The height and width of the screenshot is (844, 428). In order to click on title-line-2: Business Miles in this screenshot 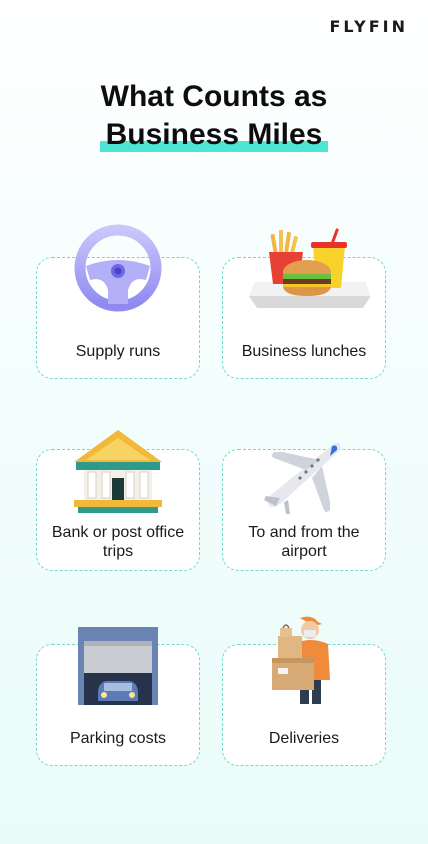, I will do `click(214, 135)`.